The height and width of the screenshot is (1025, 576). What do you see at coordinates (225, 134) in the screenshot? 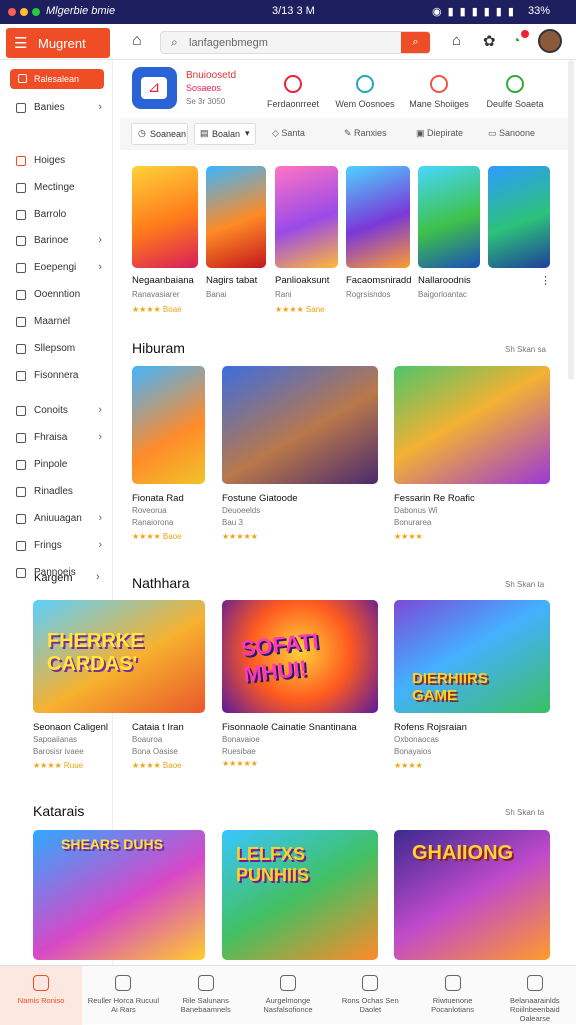
I see `filter-dropdown: ▤ Boalan ▾` at bounding box center [225, 134].